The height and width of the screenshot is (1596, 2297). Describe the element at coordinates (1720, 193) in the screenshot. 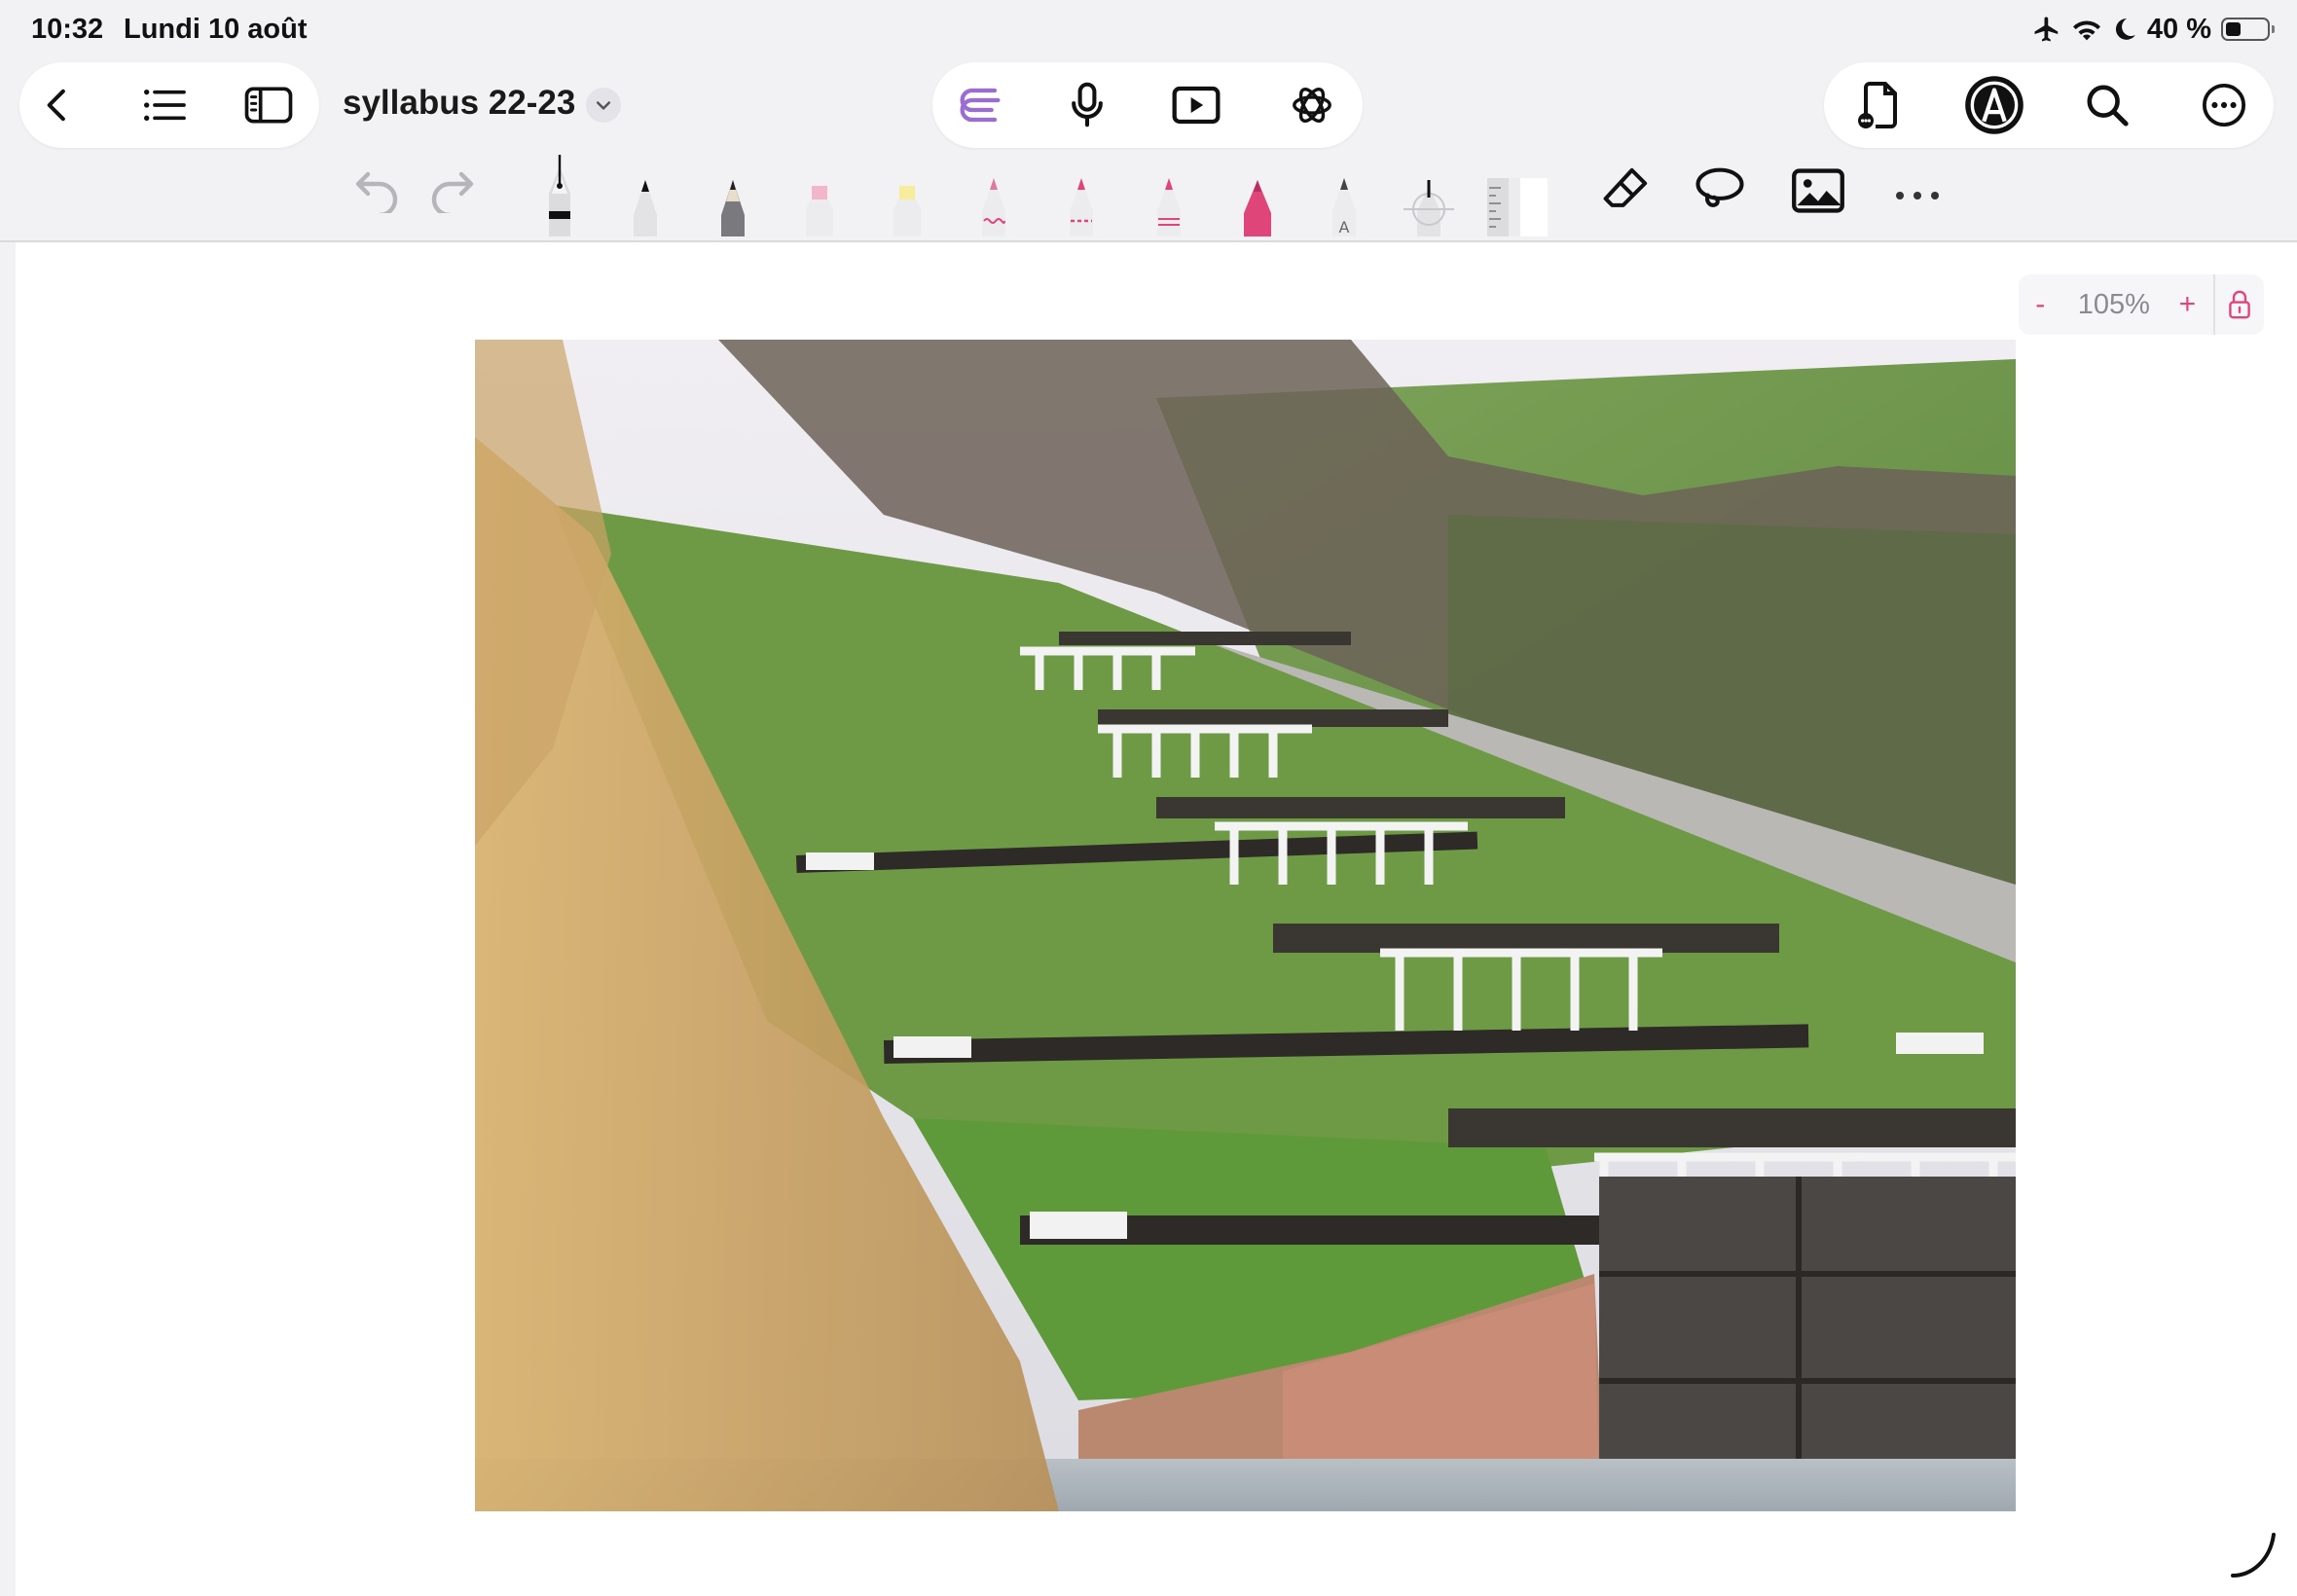

I see `lasso-icon` at that location.